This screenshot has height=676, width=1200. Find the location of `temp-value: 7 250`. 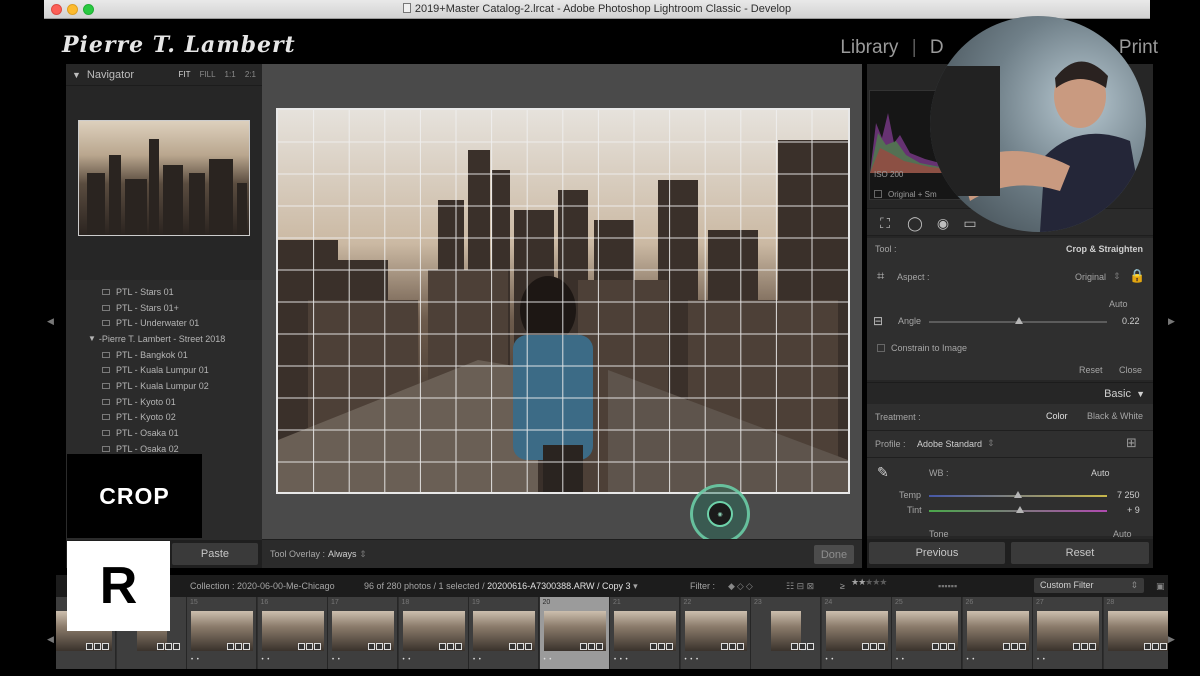

temp-value: 7 250 is located at coordinates (1128, 495).